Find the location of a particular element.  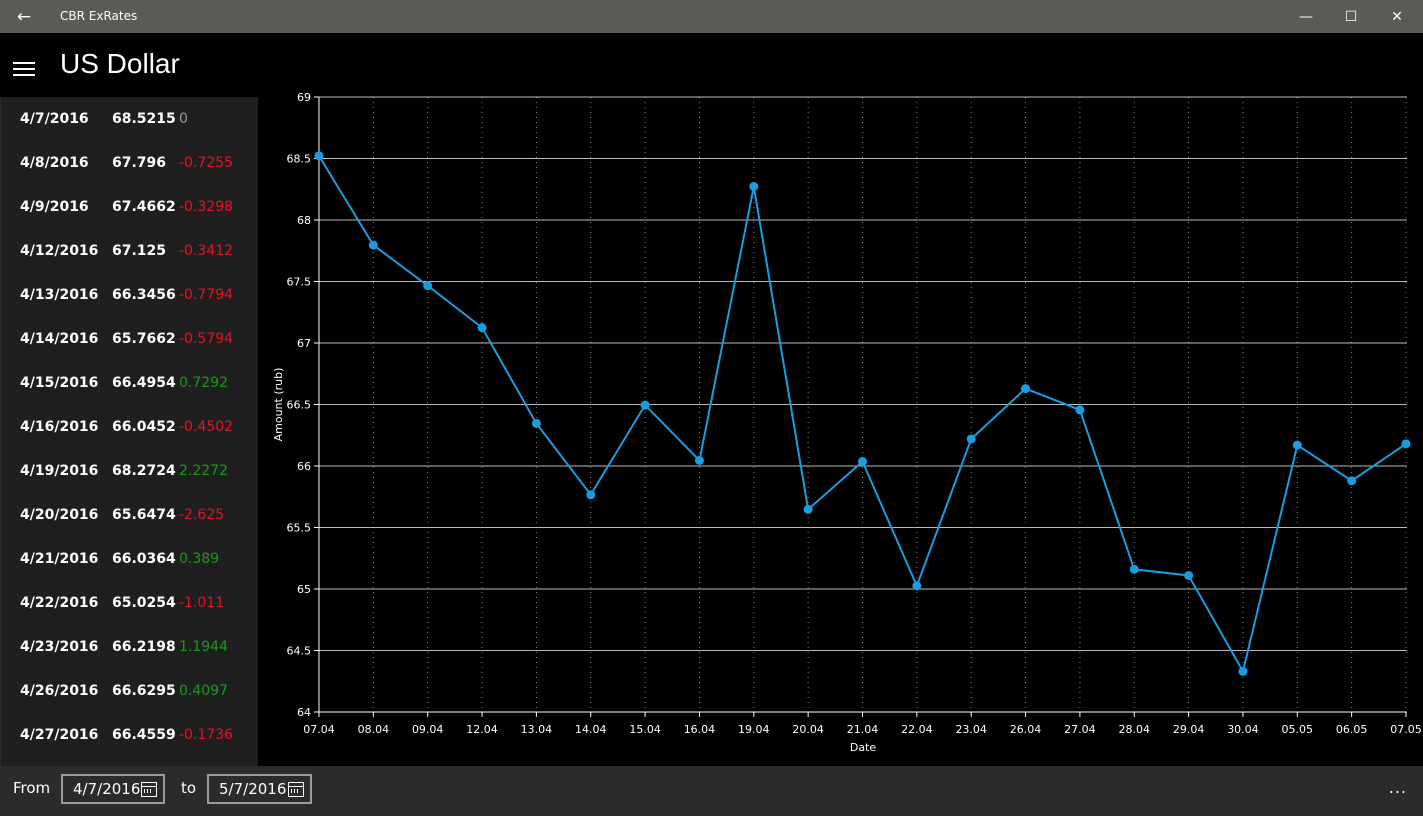

rate-date: 4/12/2016 is located at coordinates (59, 251).